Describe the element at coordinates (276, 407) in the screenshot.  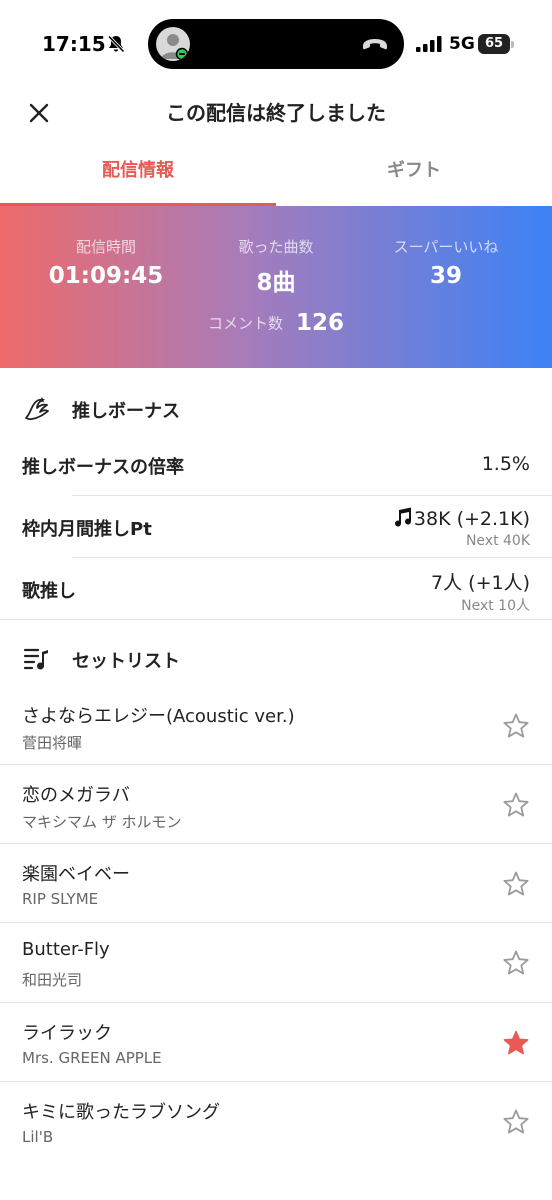
I see `oshi-bonus-header: 推しボーナス` at that location.